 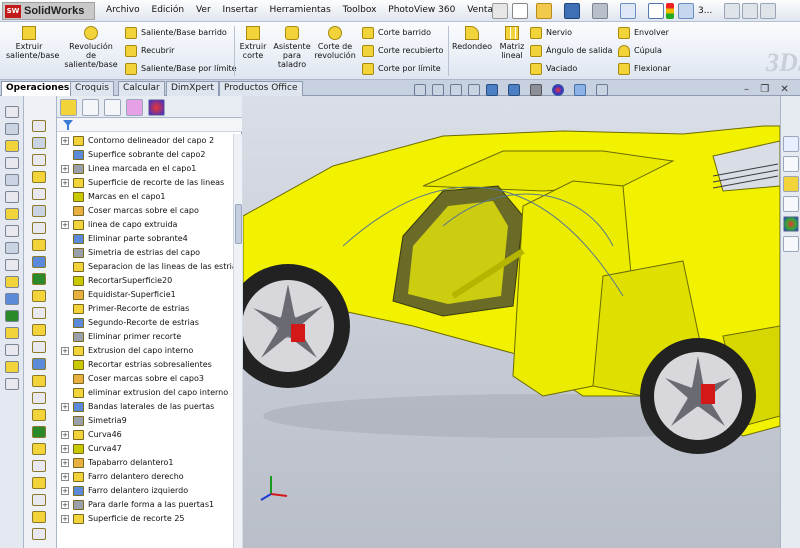 What do you see at coordinates (145, 505) in the screenshot?
I see `tree-item: + Para darle forma a las puertas1` at bounding box center [145, 505].